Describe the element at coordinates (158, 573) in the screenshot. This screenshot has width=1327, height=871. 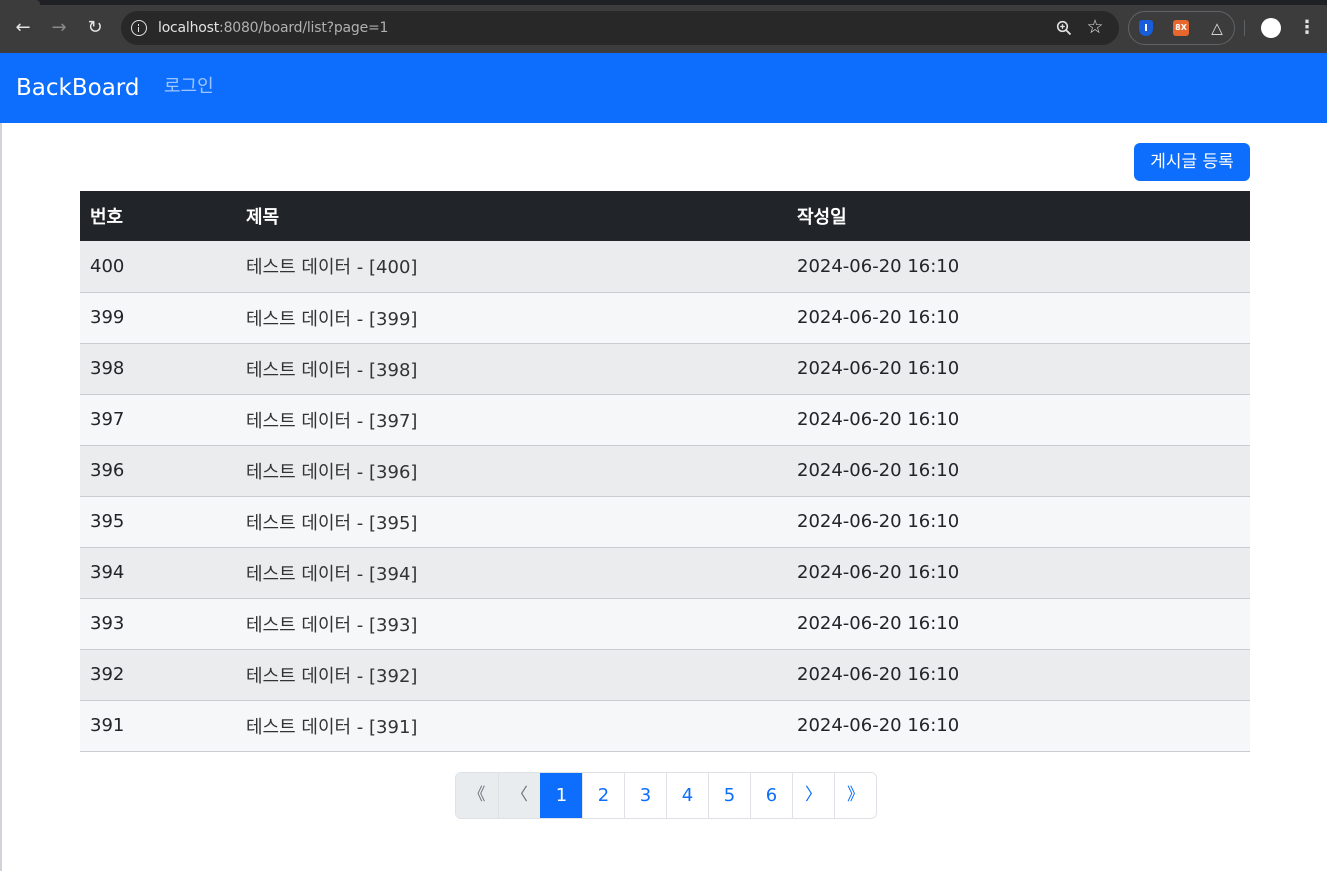
I see `row-num: 394` at that location.